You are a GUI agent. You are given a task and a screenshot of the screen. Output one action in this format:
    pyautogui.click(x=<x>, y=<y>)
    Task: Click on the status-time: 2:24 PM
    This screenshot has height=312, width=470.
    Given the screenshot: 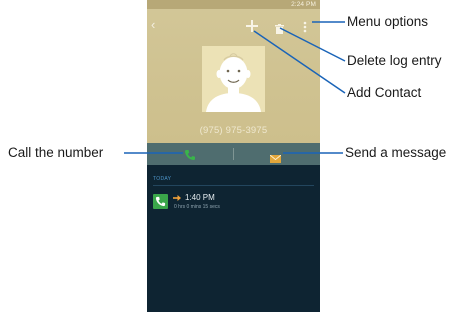 What is the action you would take?
    pyautogui.click(x=303, y=4)
    